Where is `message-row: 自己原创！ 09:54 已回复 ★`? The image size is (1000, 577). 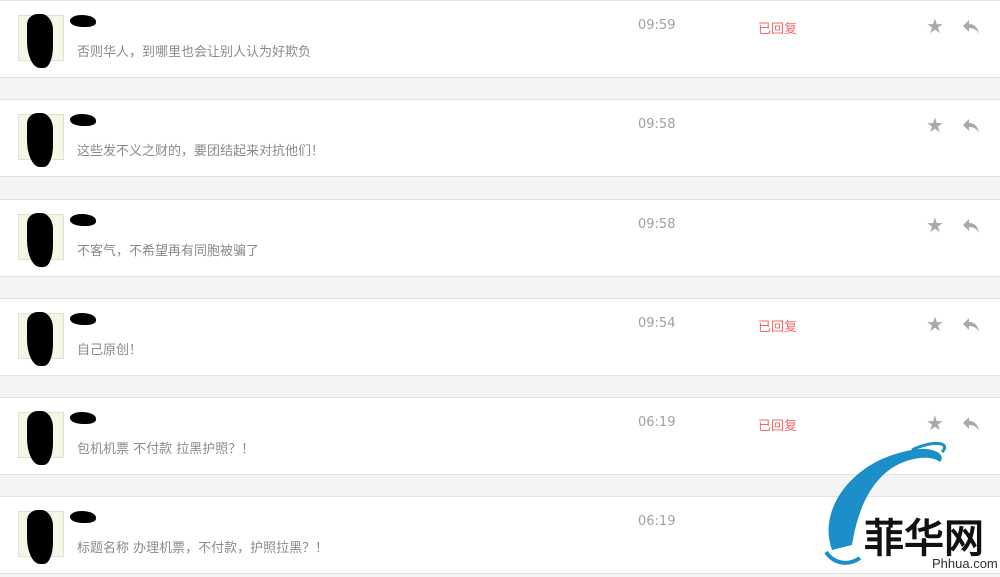
message-row: 自己原创！ 09:54 已回复 ★ is located at coordinates (500, 337).